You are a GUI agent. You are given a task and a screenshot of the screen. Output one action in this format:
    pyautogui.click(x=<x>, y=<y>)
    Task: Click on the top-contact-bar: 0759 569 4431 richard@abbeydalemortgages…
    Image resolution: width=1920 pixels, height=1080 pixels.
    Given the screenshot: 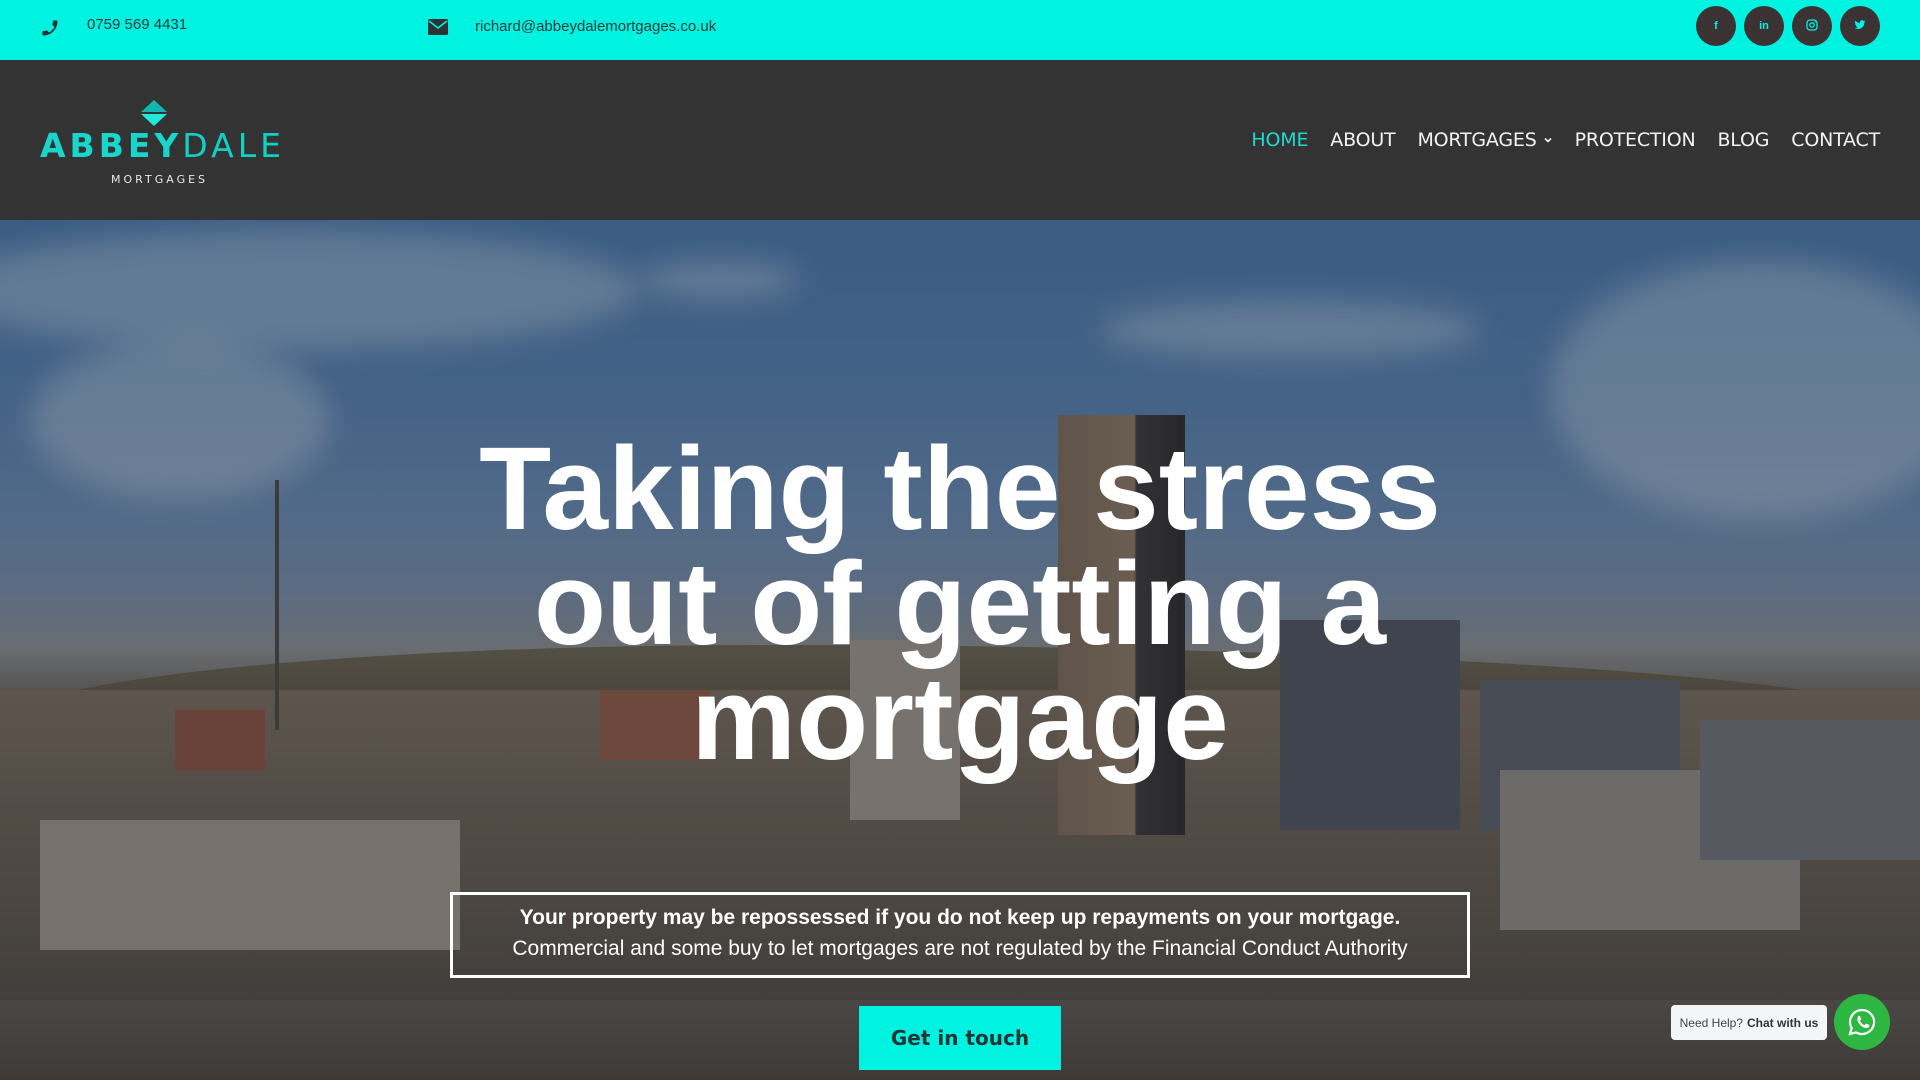 What is the action you would take?
    pyautogui.click(x=960, y=30)
    